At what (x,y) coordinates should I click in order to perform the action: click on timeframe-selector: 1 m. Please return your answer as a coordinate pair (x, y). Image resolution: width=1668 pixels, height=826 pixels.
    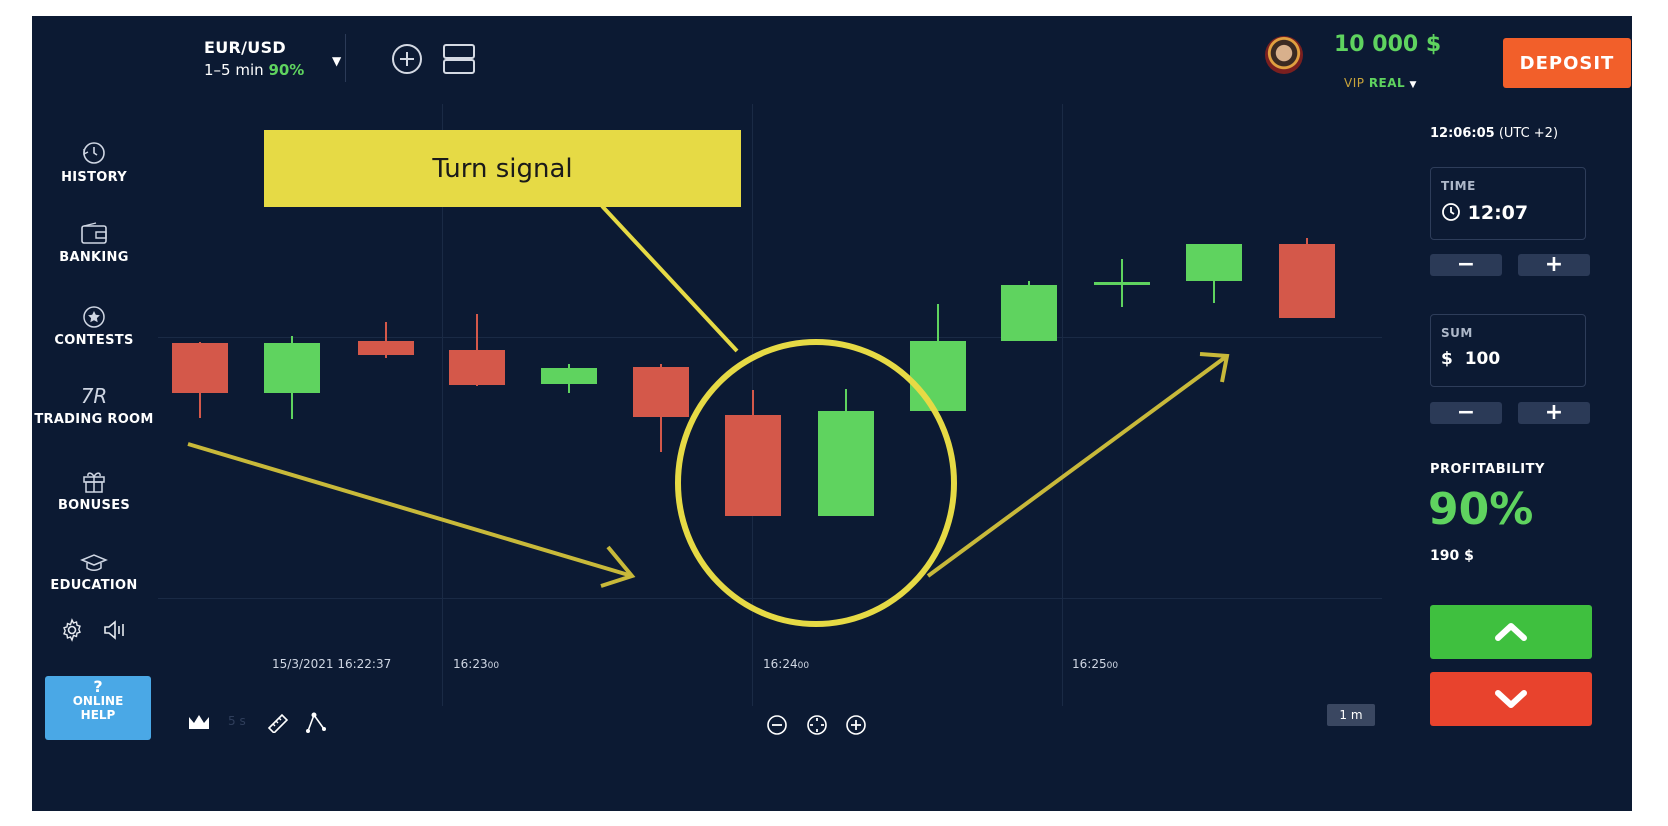
    Looking at the image, I should click on (1351, 715).